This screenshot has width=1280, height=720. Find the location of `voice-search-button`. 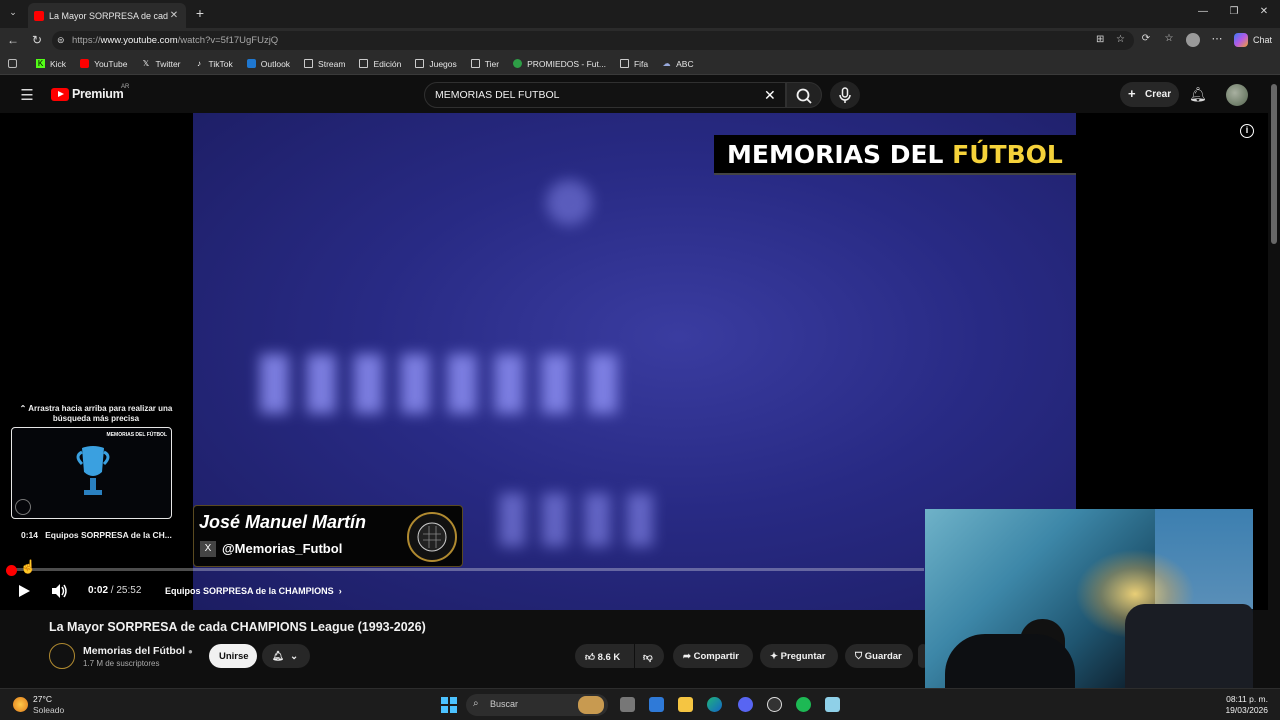

voice-search-button is located at coordinates (845, 95).